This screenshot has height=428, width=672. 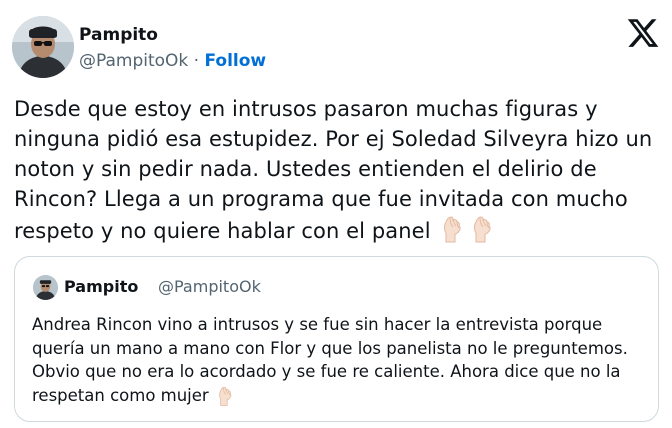 I want to click on quoted-author-name: Pampito, so click(x=101, y=286).